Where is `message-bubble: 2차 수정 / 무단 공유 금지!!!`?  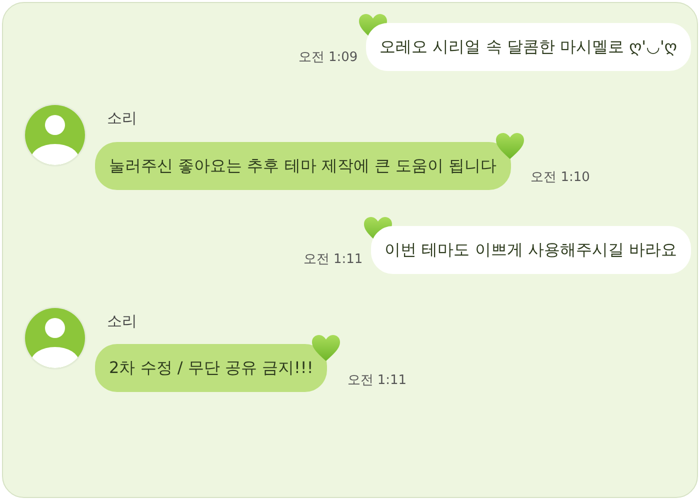
message-bubble: 2차 수정 / 무단 공유 금지!!! is located at coordinates (211, 368).